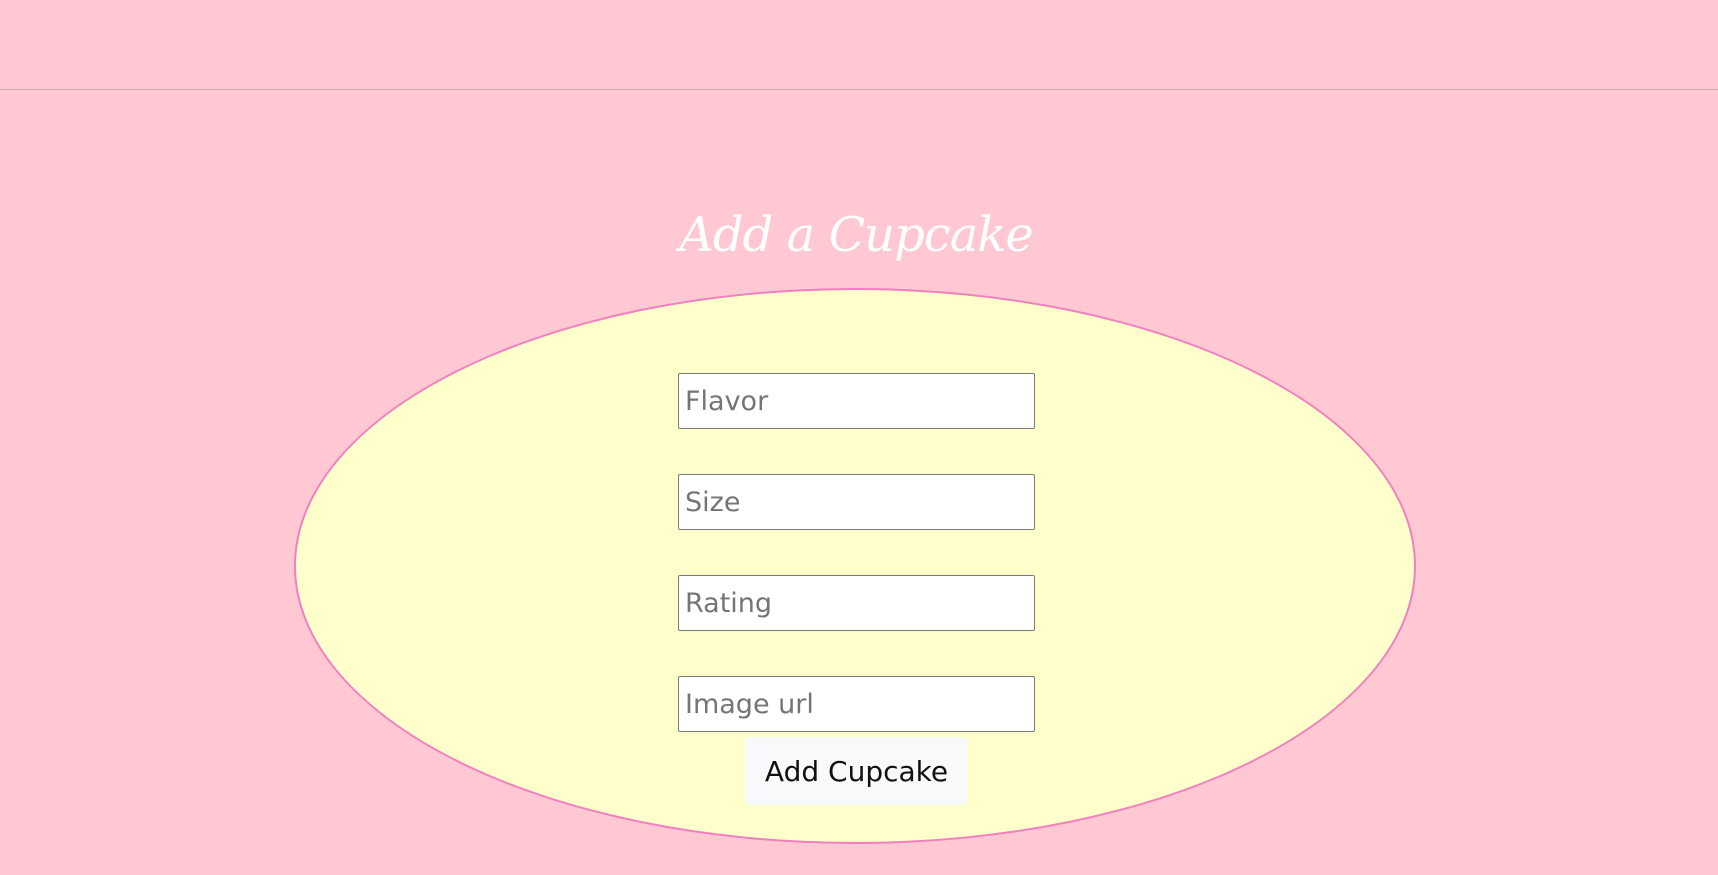 This screenshot has width=1718, height=875. What do you see at coordinates (856, 771) in the screenshot?
I see `add-cupcake-button: Add Cupcake` at bounding box center [856, 771].